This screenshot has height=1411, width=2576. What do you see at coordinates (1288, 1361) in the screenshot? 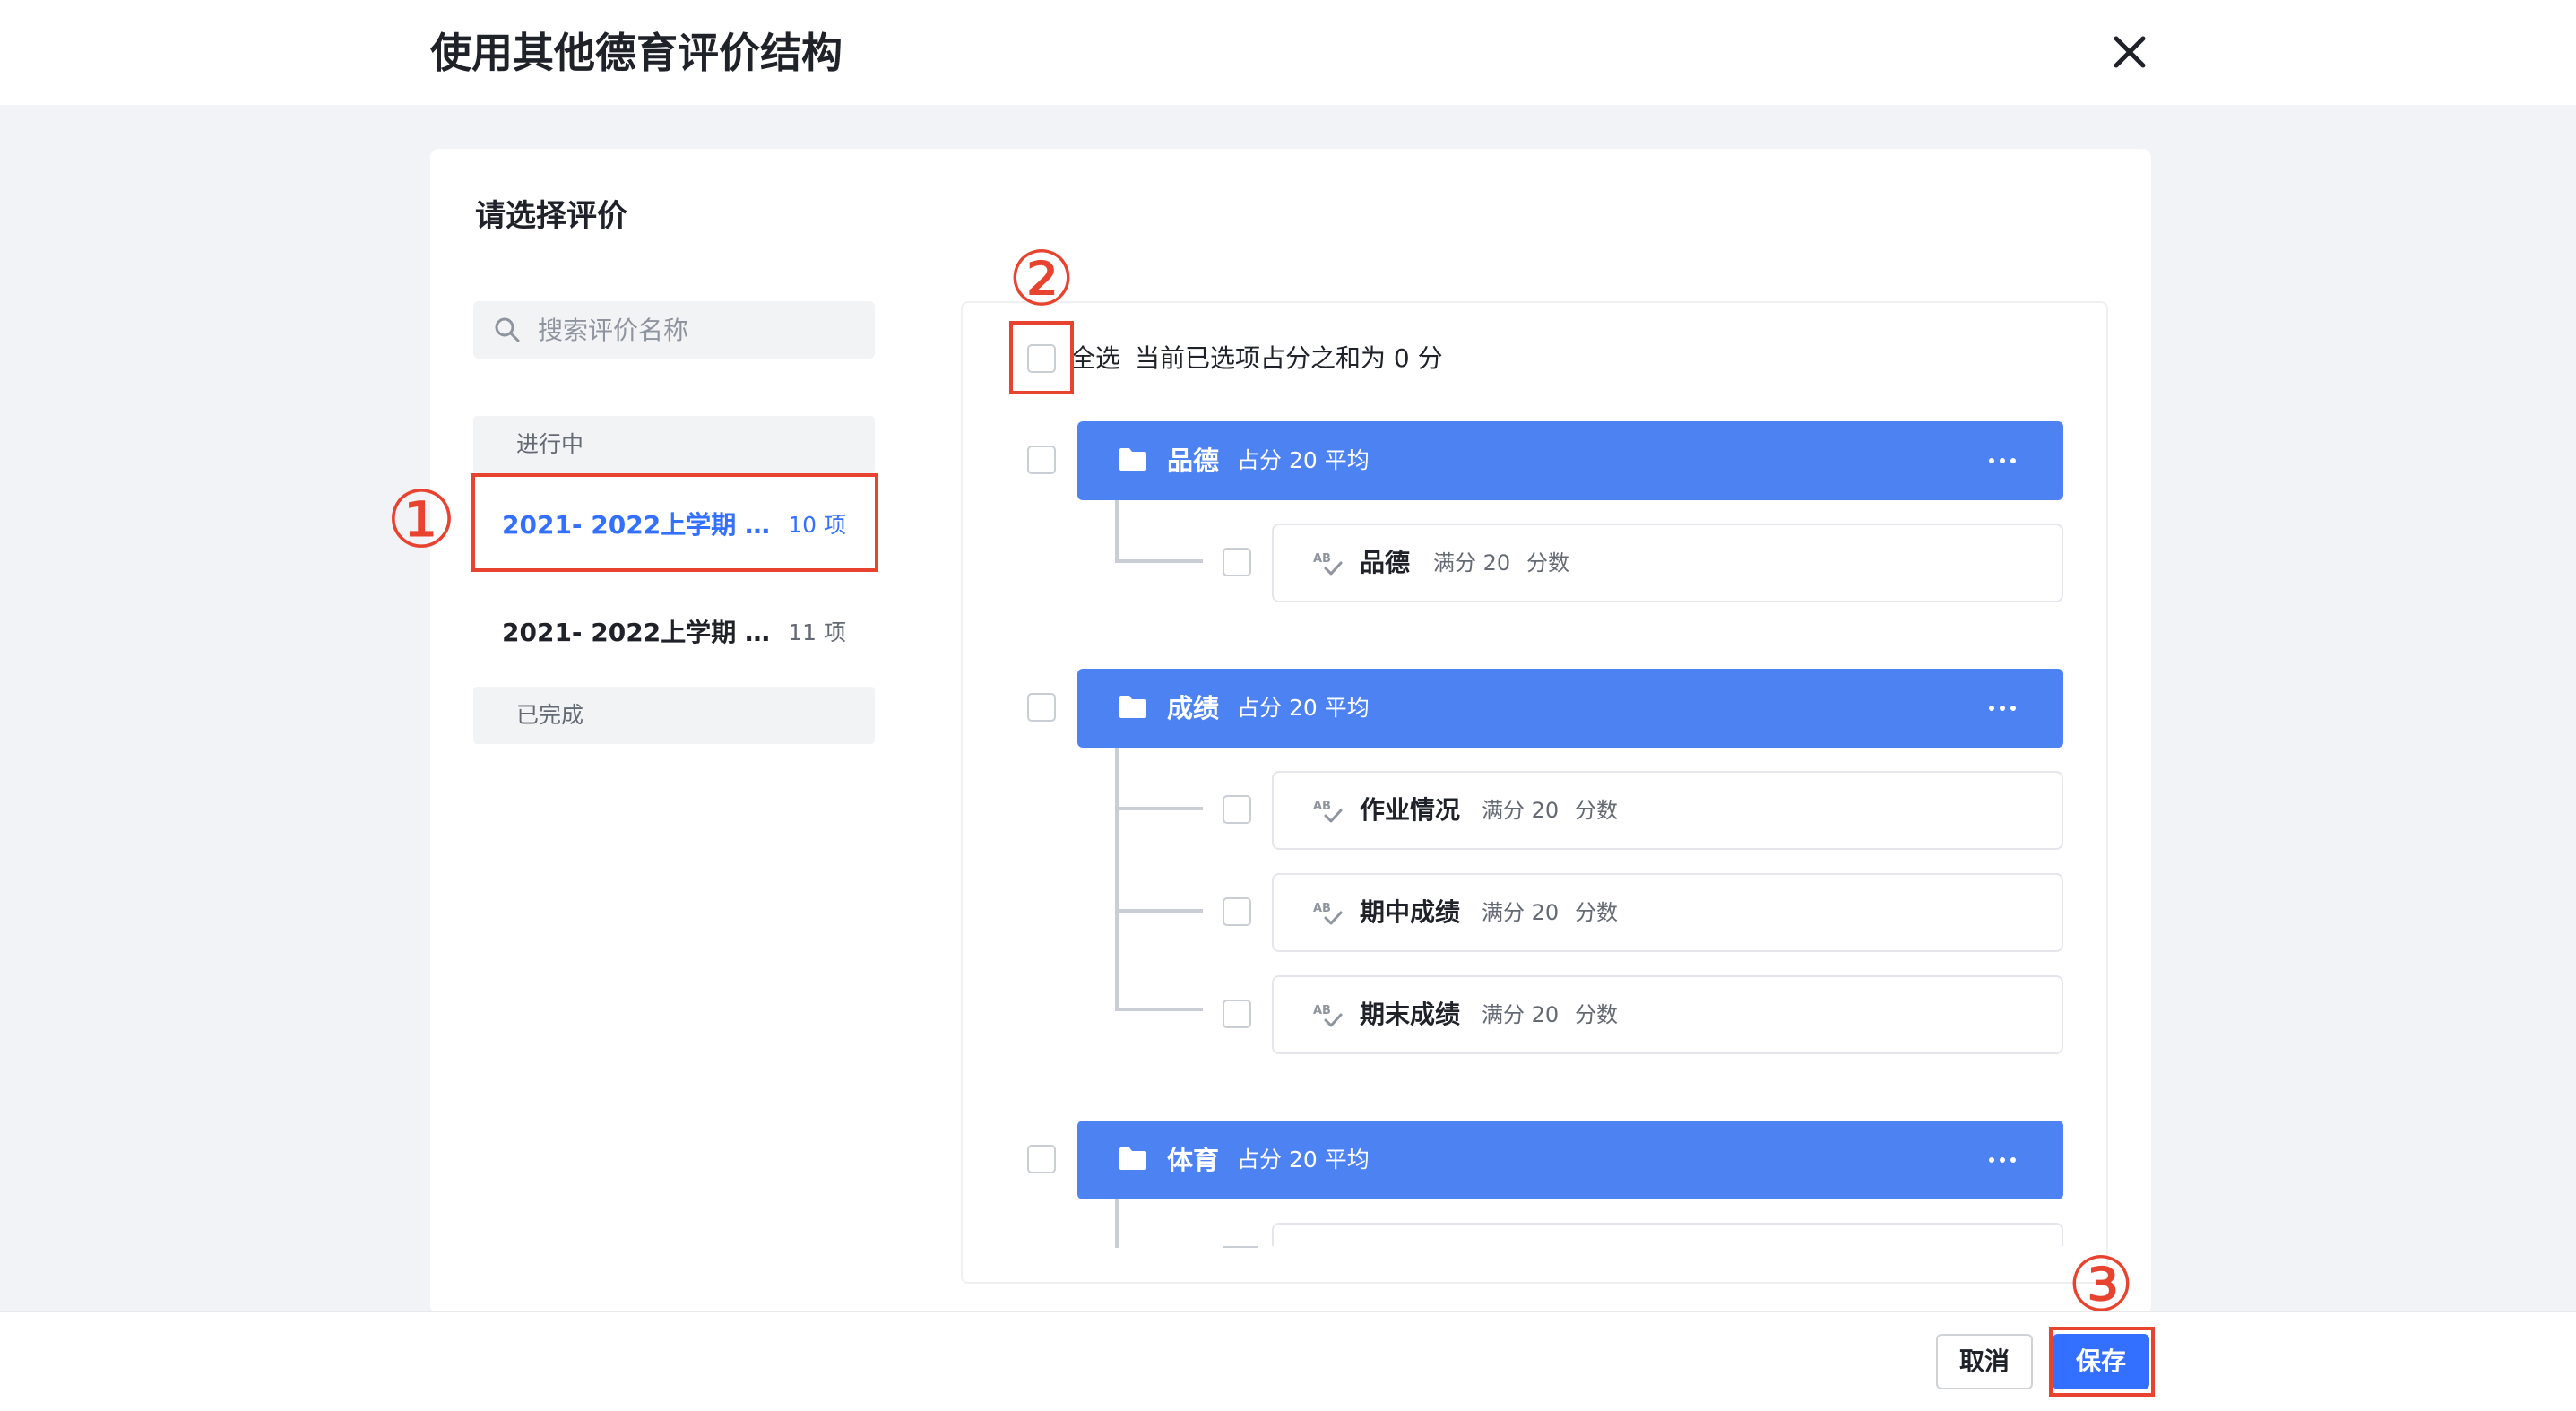
I see `dialog-footer: 取消 保存` at bounding box center [1288, 1361].